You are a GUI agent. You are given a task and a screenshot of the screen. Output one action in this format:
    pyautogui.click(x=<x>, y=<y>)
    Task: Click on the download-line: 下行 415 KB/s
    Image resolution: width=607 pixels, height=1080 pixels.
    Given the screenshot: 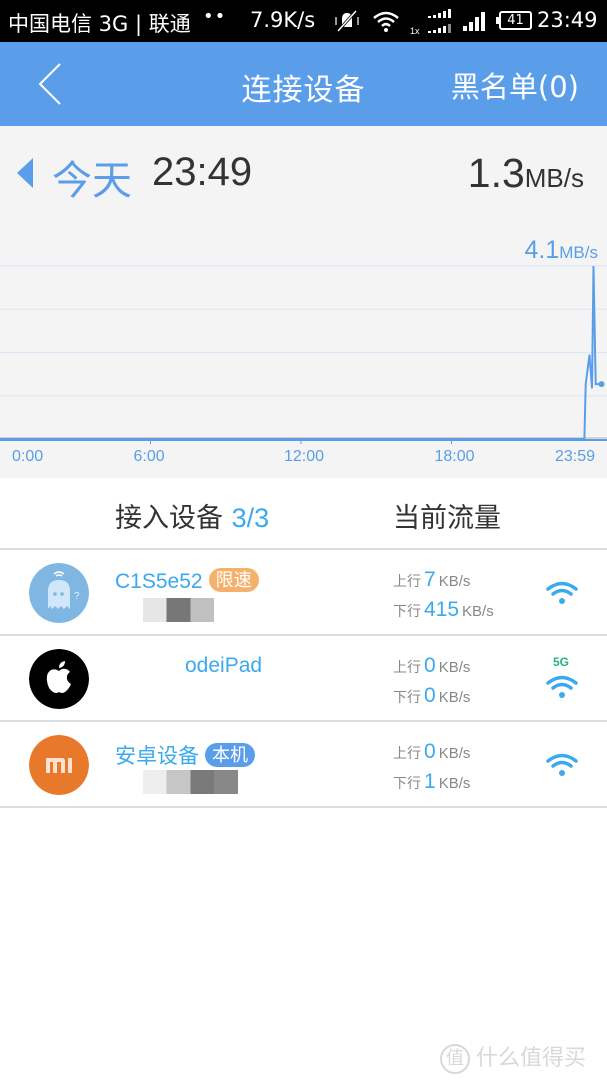 What is the action you would take?
    pyautogui.click(x=443, y=610)
    